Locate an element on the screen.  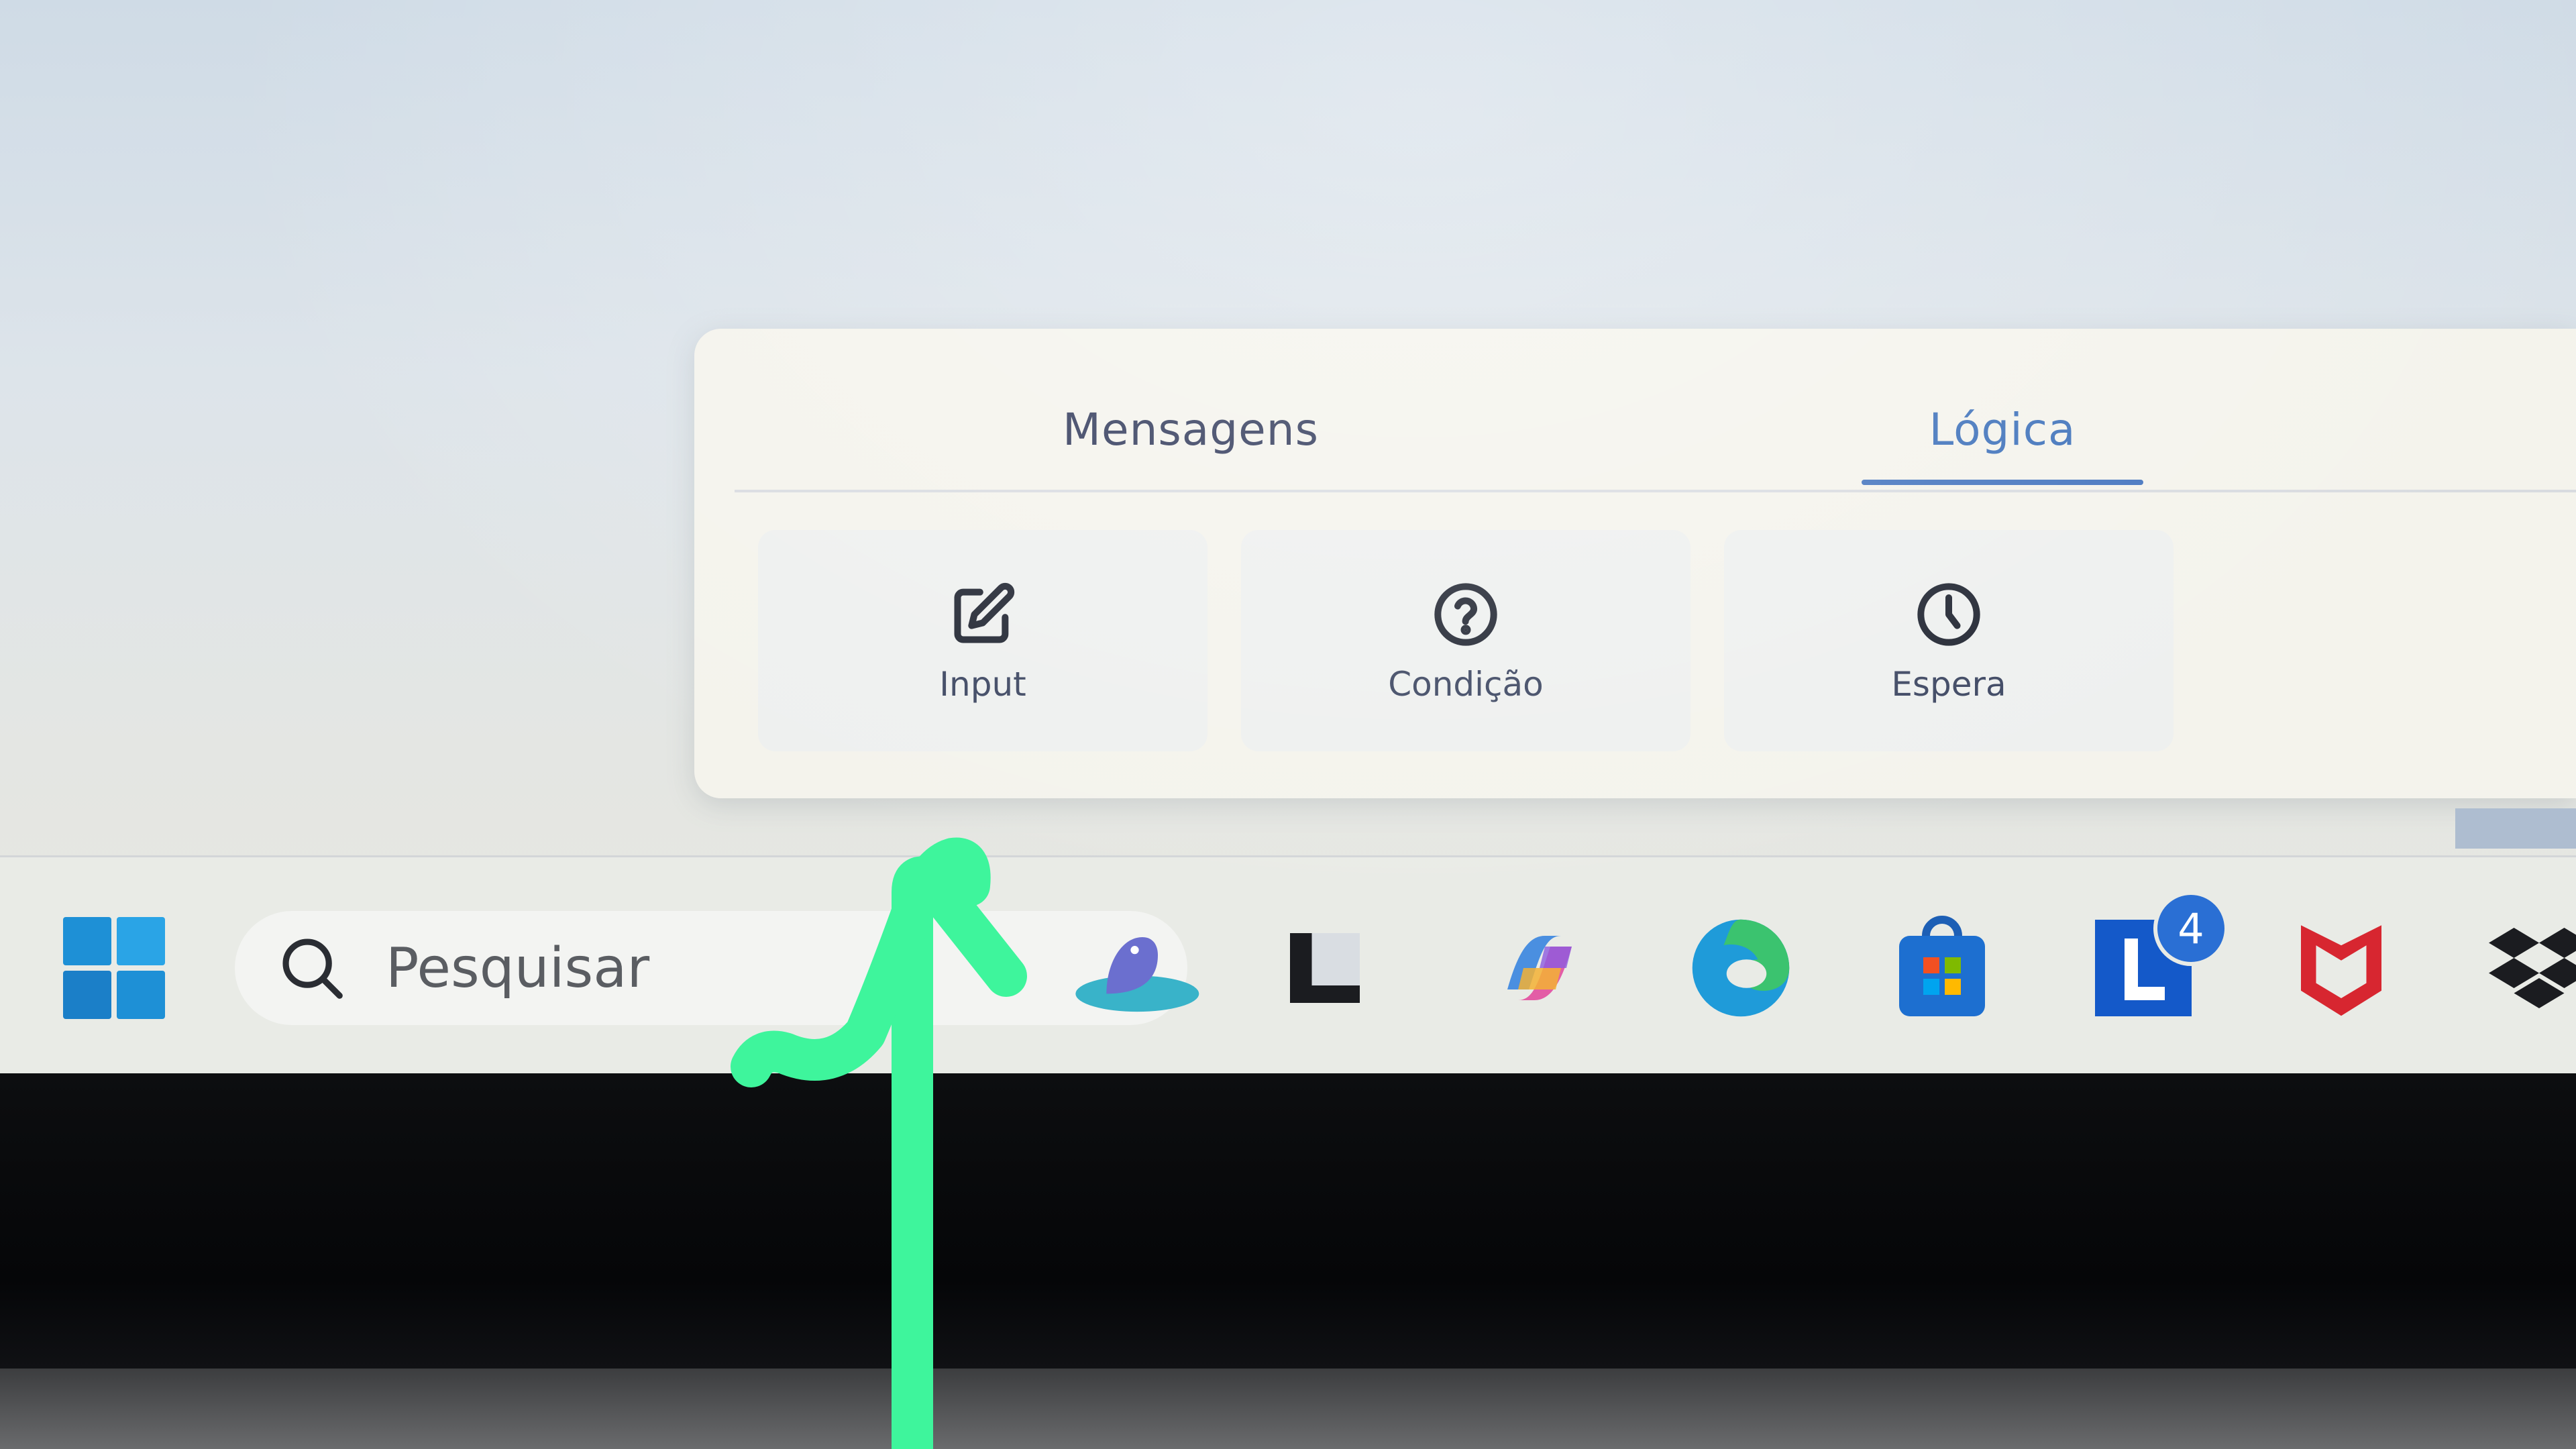
edge-icon is located at coordinates (1741, 968).